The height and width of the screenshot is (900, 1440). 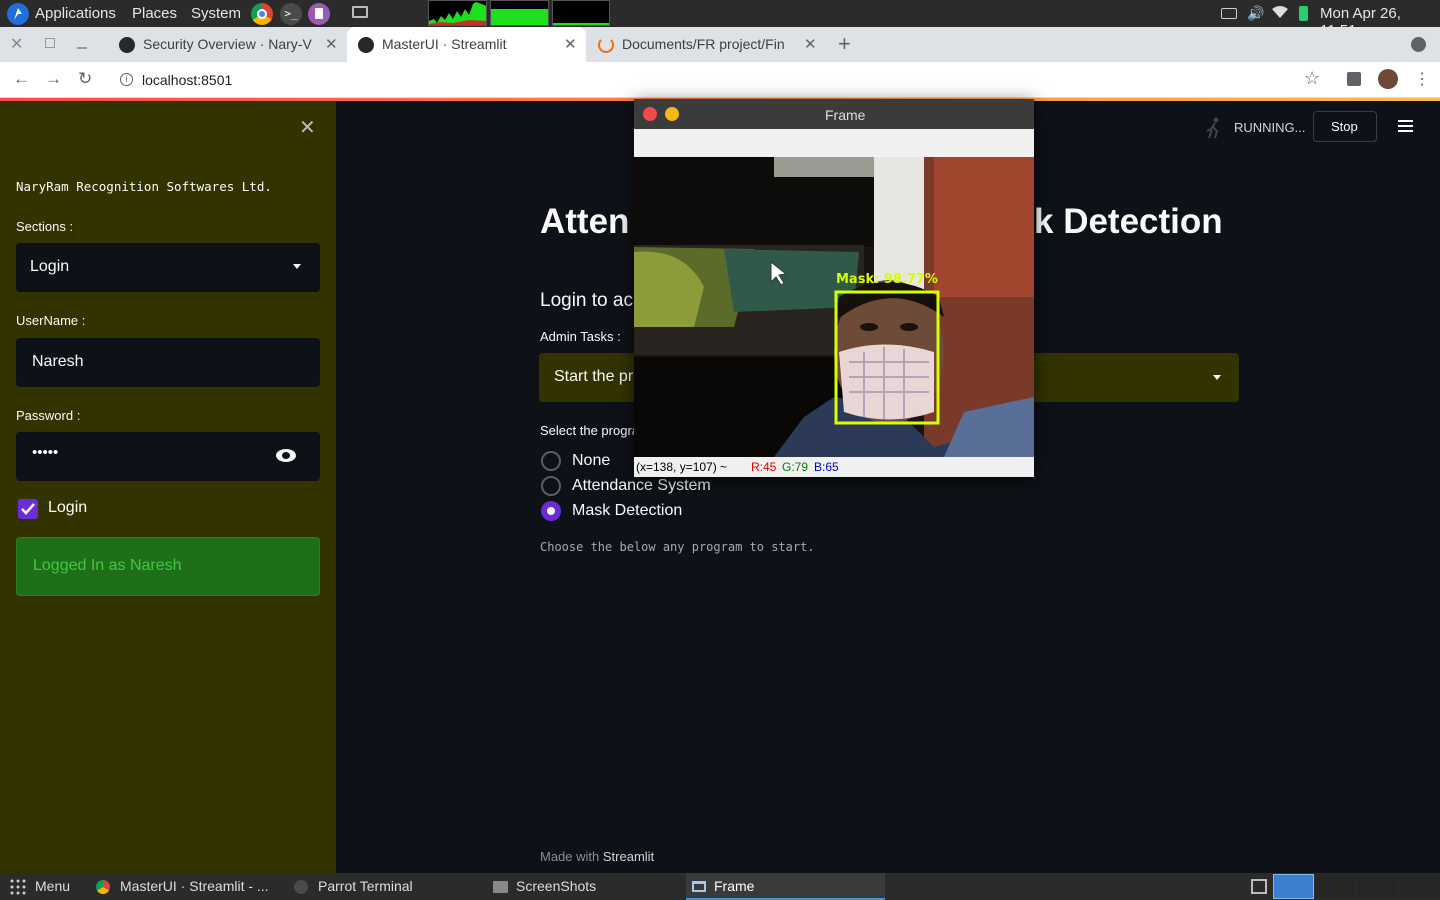 I want to click on tab-masterui: MasterUI · Streamlit ✕, so click(x=466, y=44).